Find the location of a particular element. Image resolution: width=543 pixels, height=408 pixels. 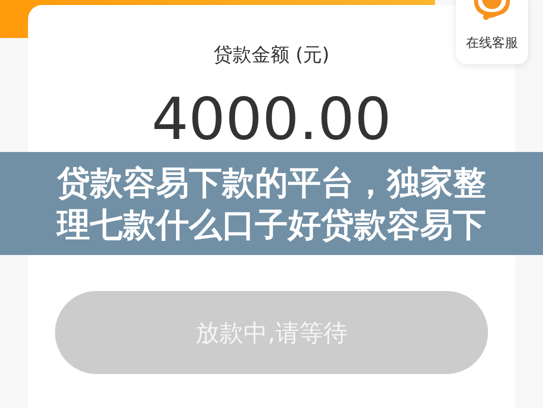

service-label: 在线客服 is located at coordinates (492, 43).